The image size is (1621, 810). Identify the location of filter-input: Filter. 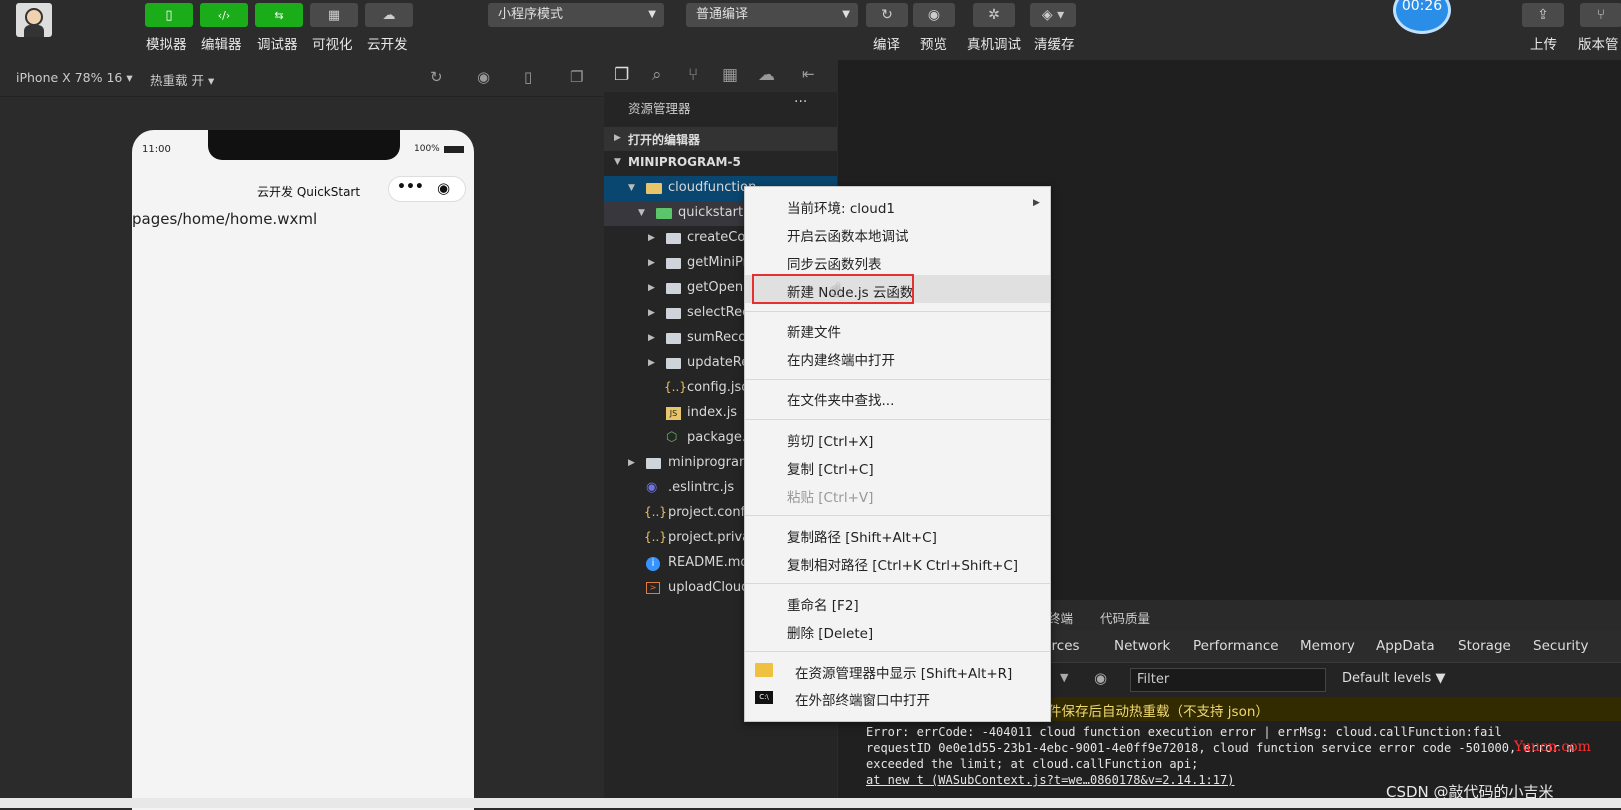
(1228, 680).